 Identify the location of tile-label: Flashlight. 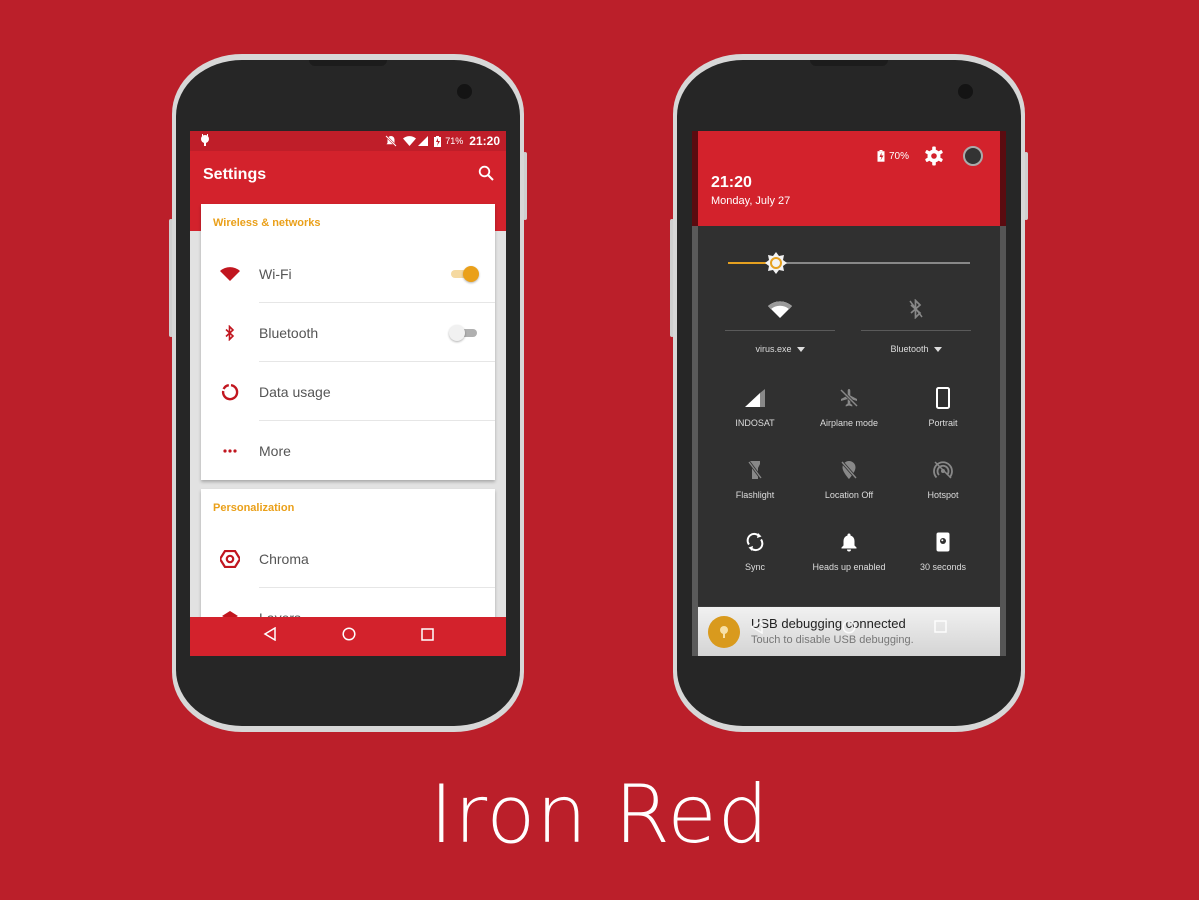
(755, 495).